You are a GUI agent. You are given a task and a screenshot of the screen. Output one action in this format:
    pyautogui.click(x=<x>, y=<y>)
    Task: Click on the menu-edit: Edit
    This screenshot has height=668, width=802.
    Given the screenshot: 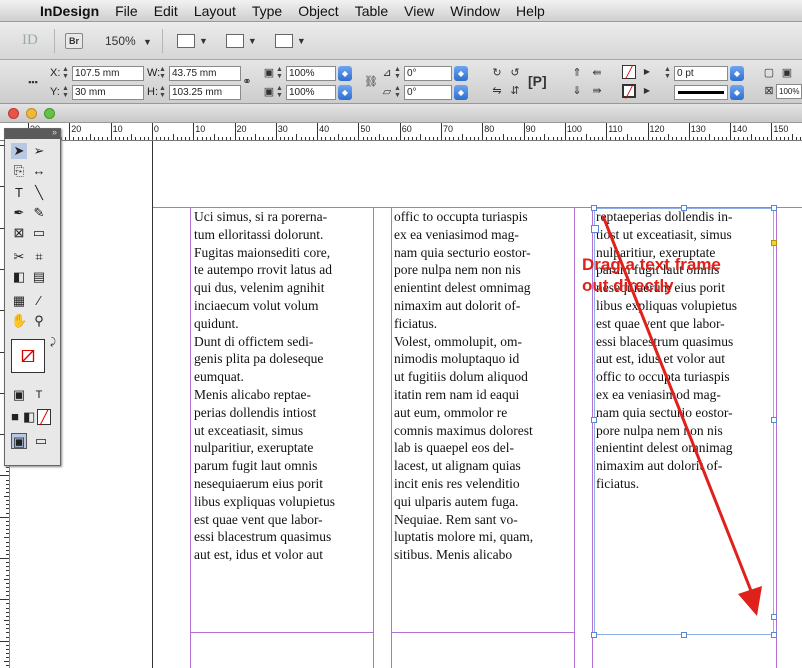 What is the action you would take?
    pyautogui.click(x=166, y=11)
    